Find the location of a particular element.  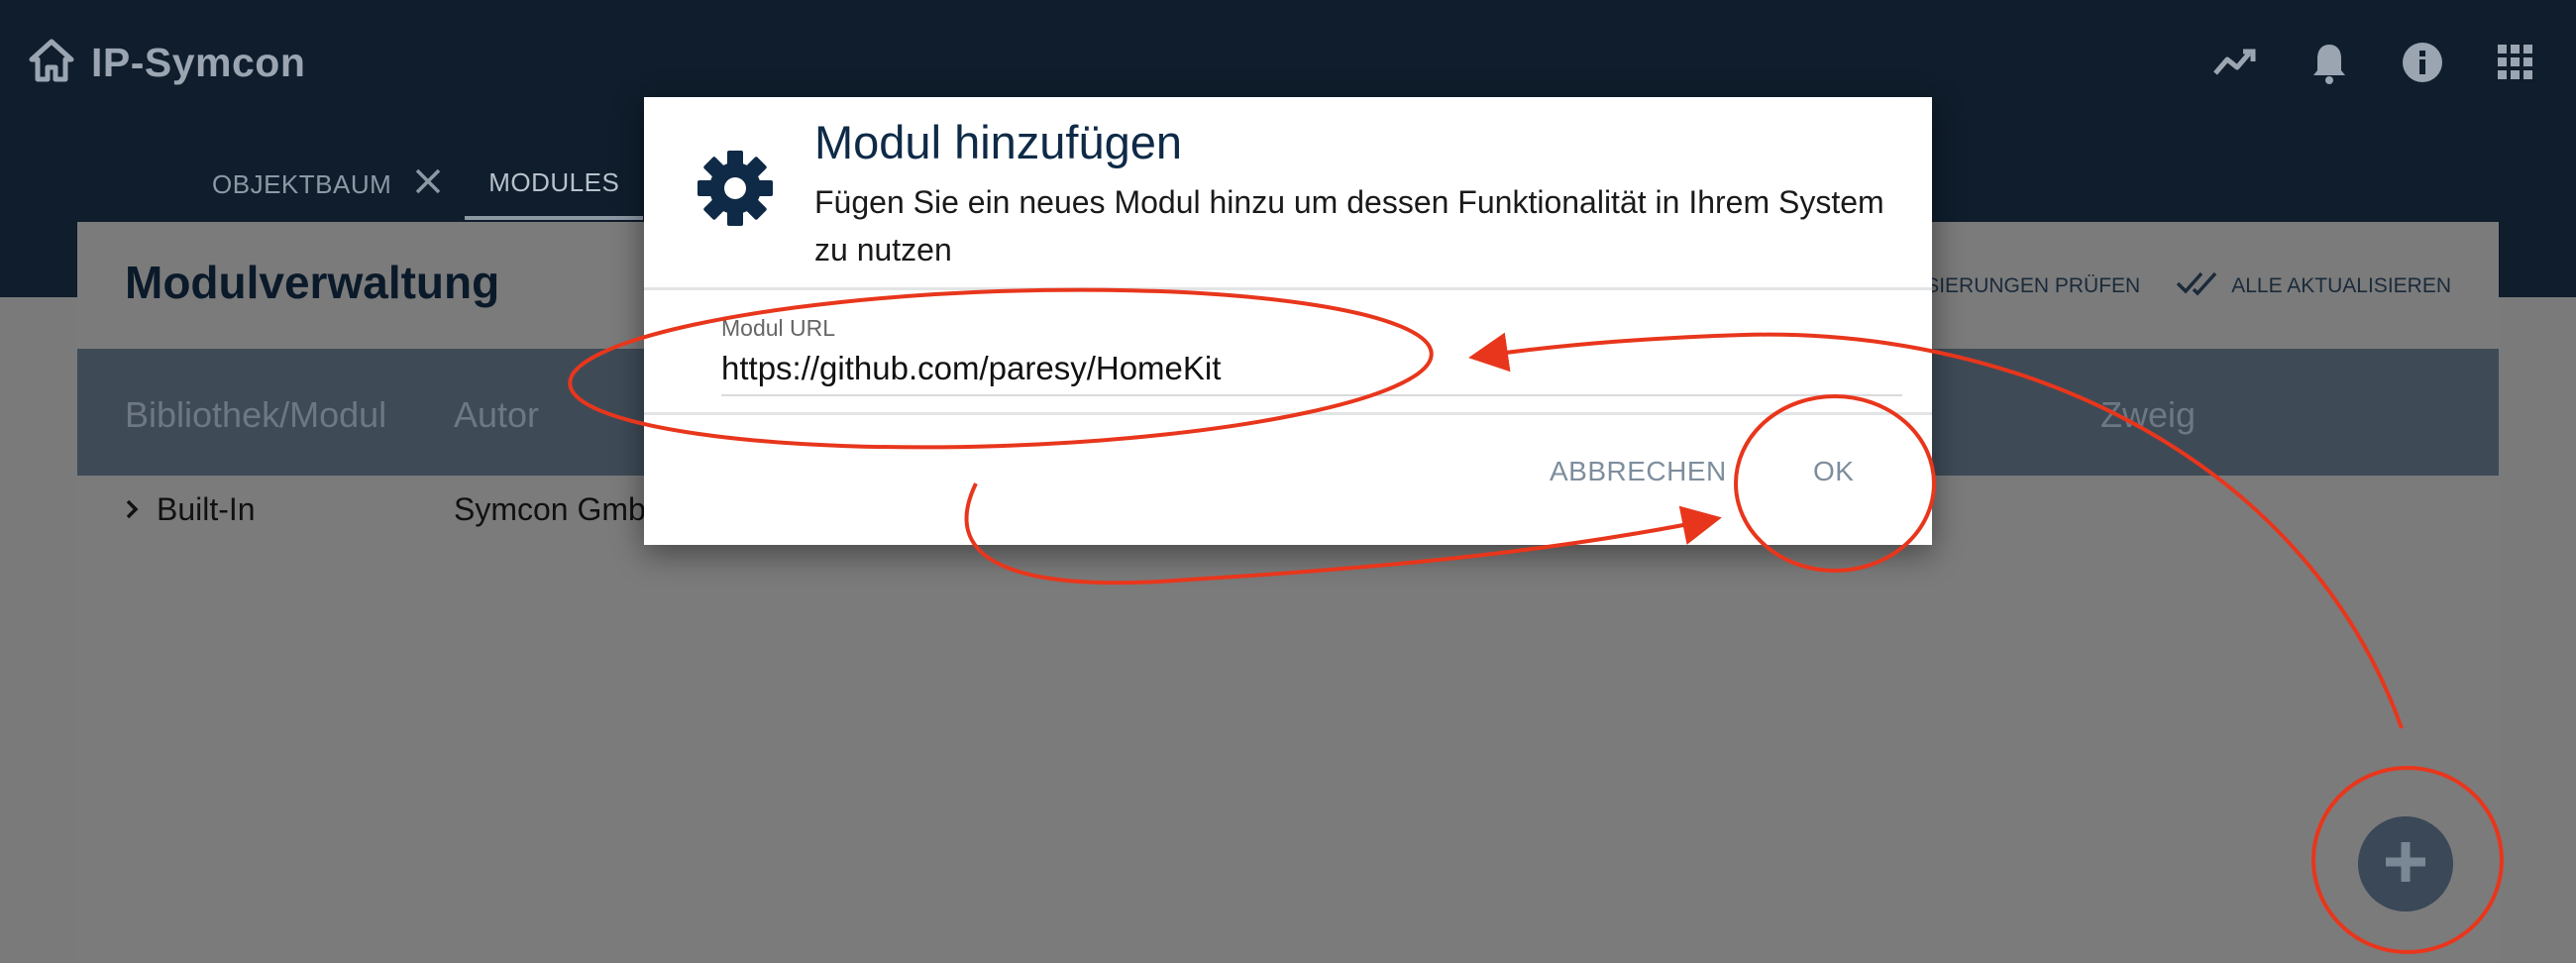

tab-bar: OBJEKTBAUM MODULES is located at coordinates (416, 184).